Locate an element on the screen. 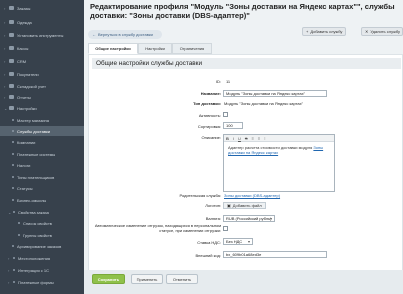 The width and height of the screenshot is (403, 294). list-icon: ≡ is located at coordinates (253, 138).